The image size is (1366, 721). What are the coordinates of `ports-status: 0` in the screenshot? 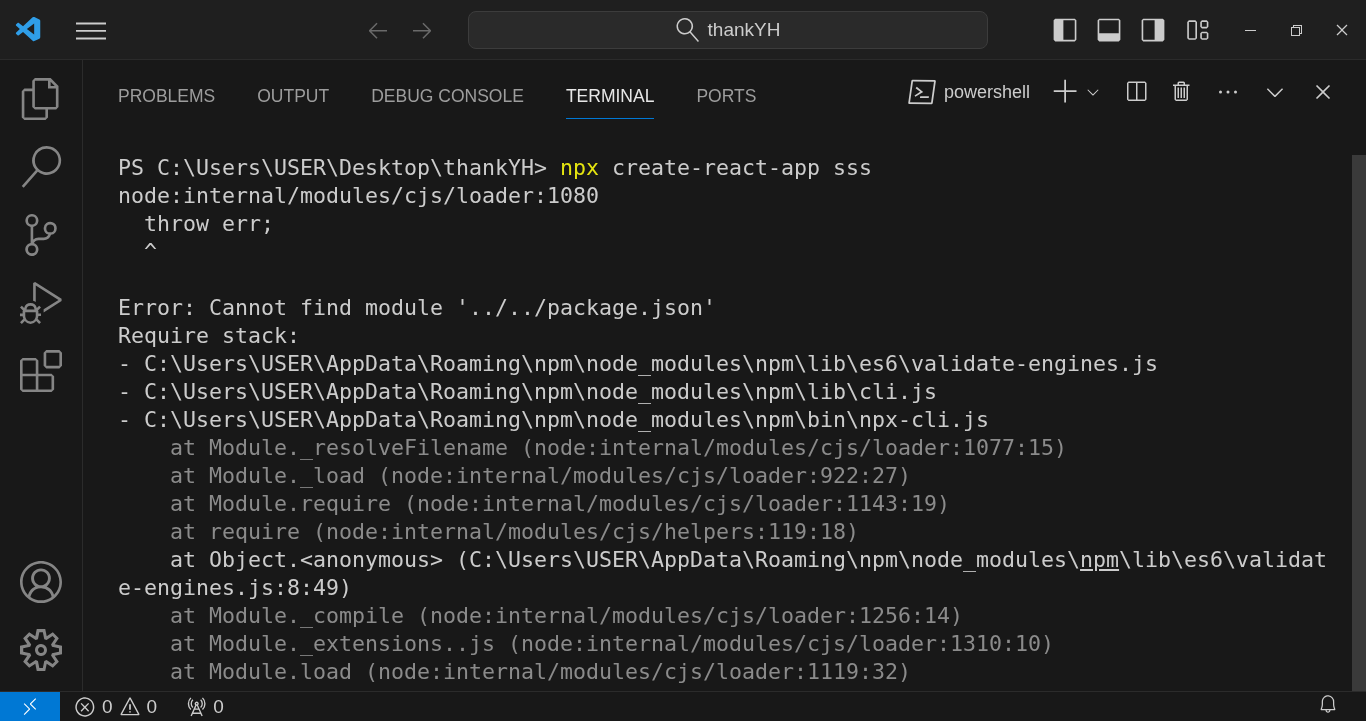 It's located at (197, 706).